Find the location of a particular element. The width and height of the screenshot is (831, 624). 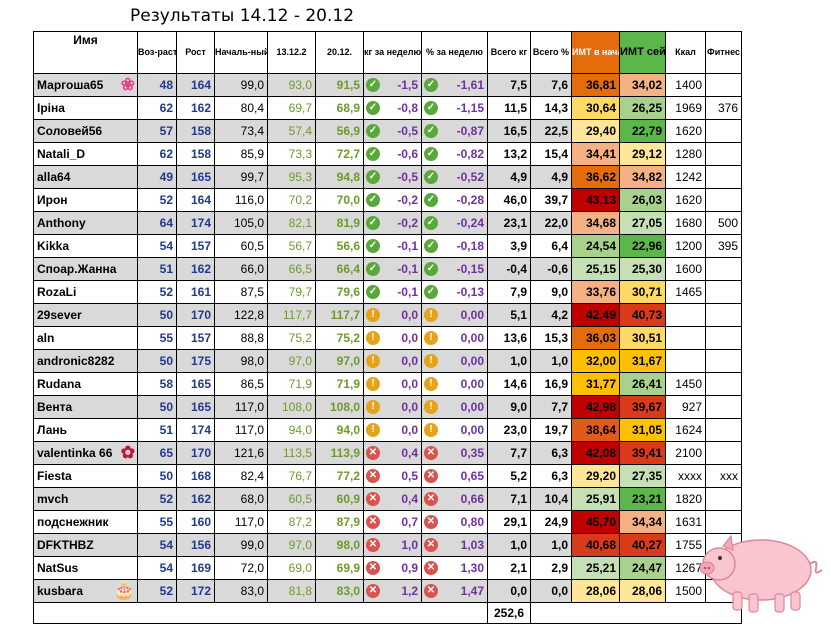

bmi-start-cell: 25,15 is located at coordinates (595, 269).